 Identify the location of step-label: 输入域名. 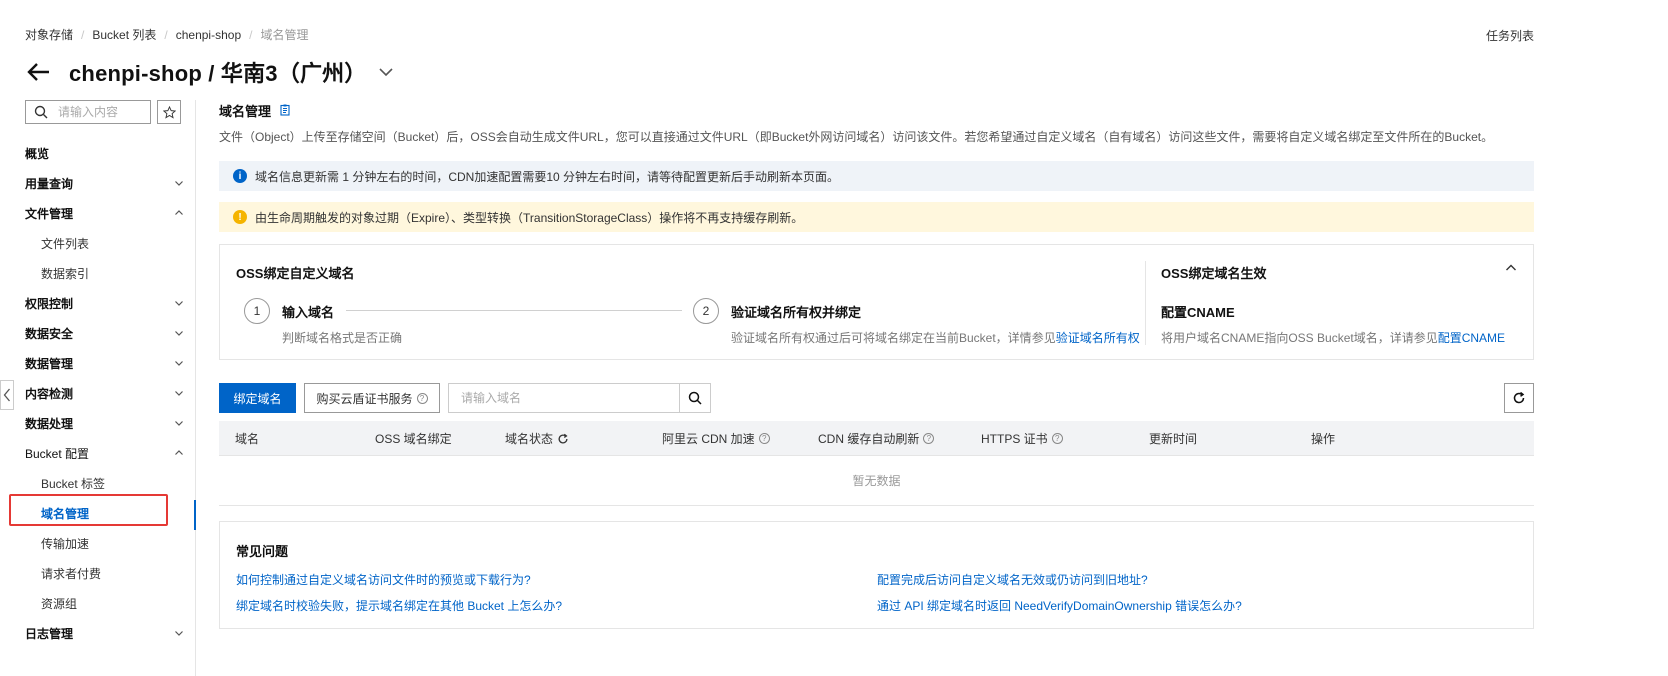
(308, 312).